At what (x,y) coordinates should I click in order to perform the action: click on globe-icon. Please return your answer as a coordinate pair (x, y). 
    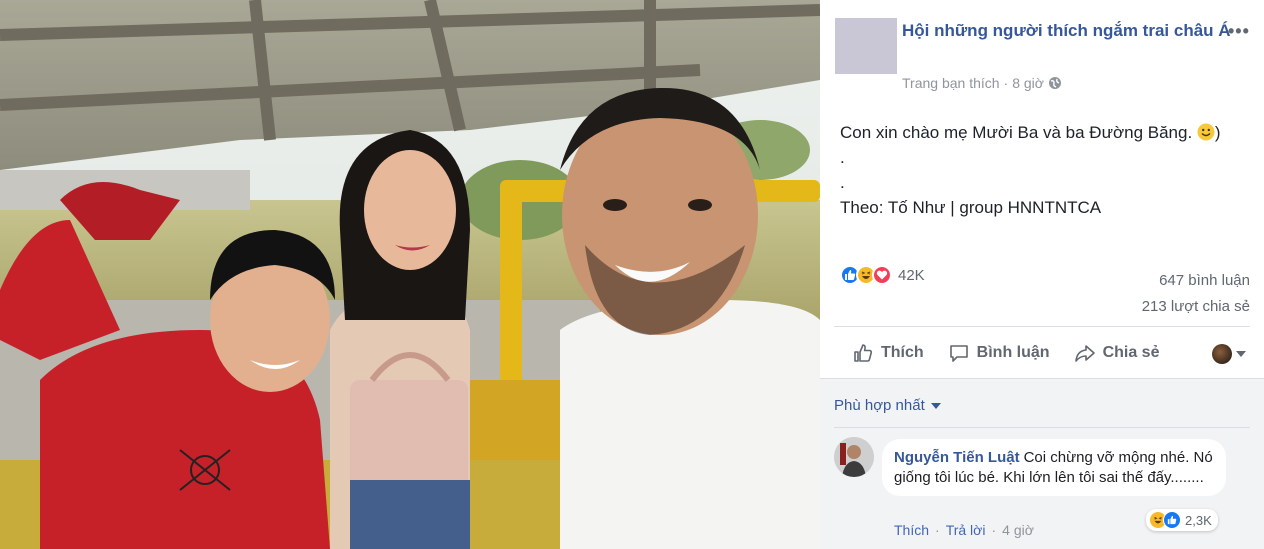
    Looking at the image, I should click on (1055, 83).